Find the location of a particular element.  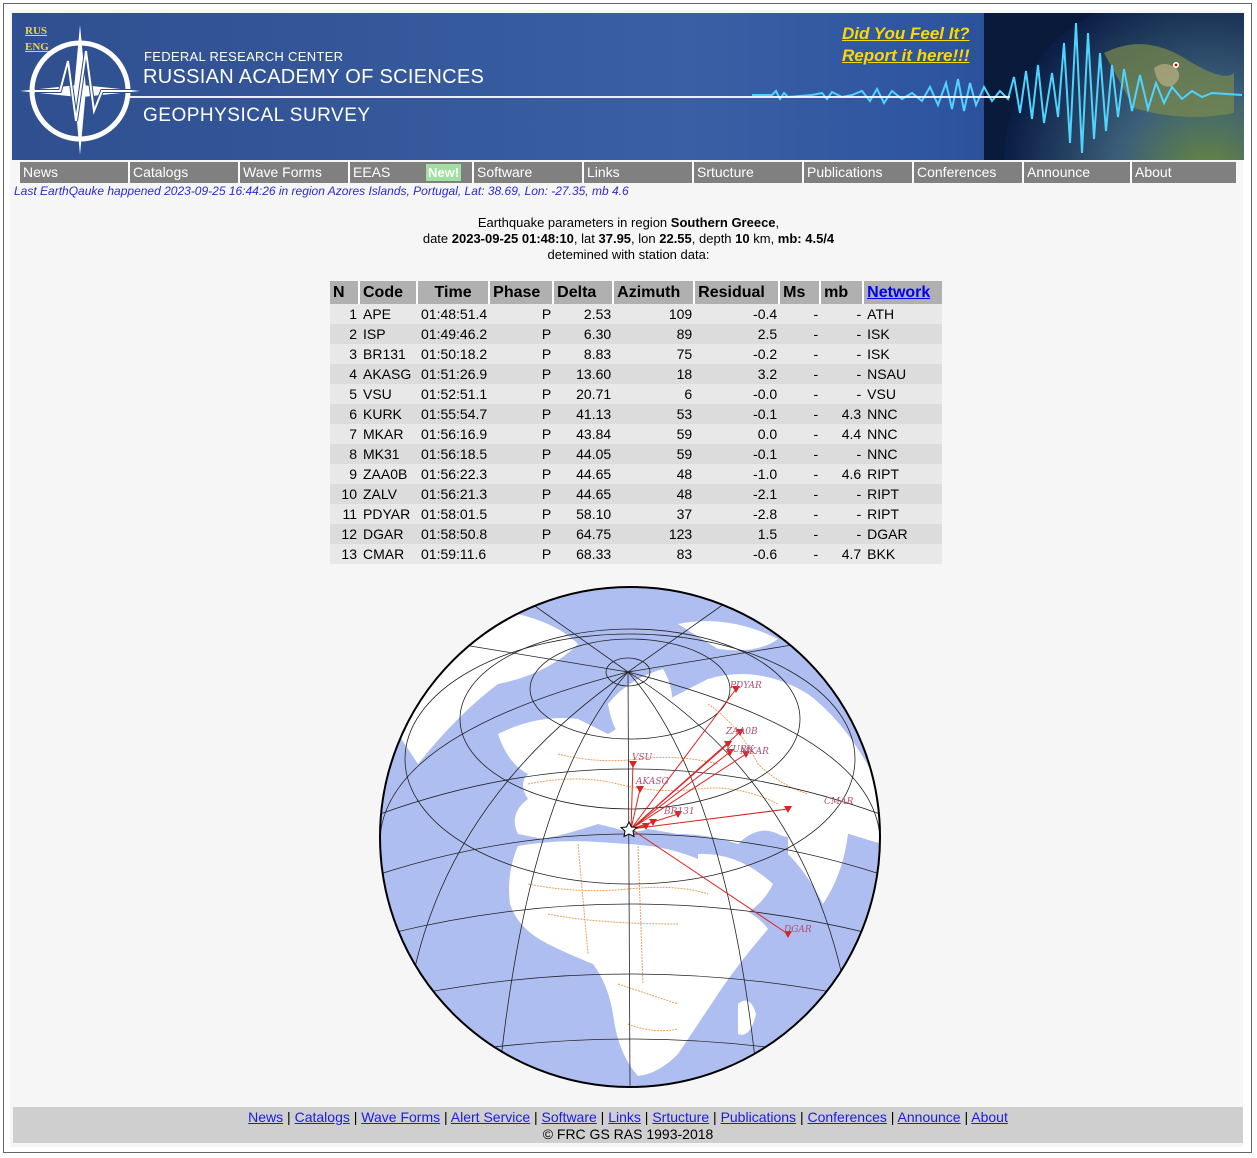

table-row: 10 ZALV 01:56:21.3 P 44.65 48 -2.1- - RIPT is located at coordinates (636, 494).